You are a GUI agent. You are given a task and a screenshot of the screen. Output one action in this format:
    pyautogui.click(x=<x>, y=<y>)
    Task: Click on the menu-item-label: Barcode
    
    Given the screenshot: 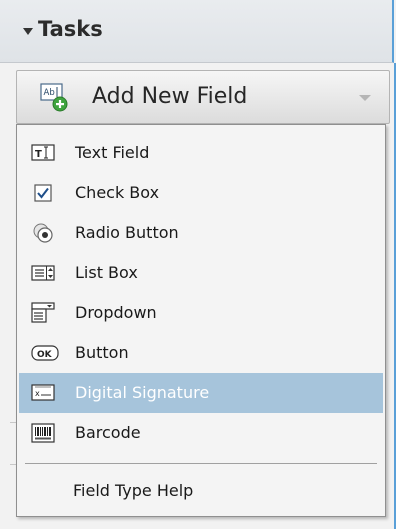 What is the action you would take?
    pyautogui.click(x=108, y=432)
    